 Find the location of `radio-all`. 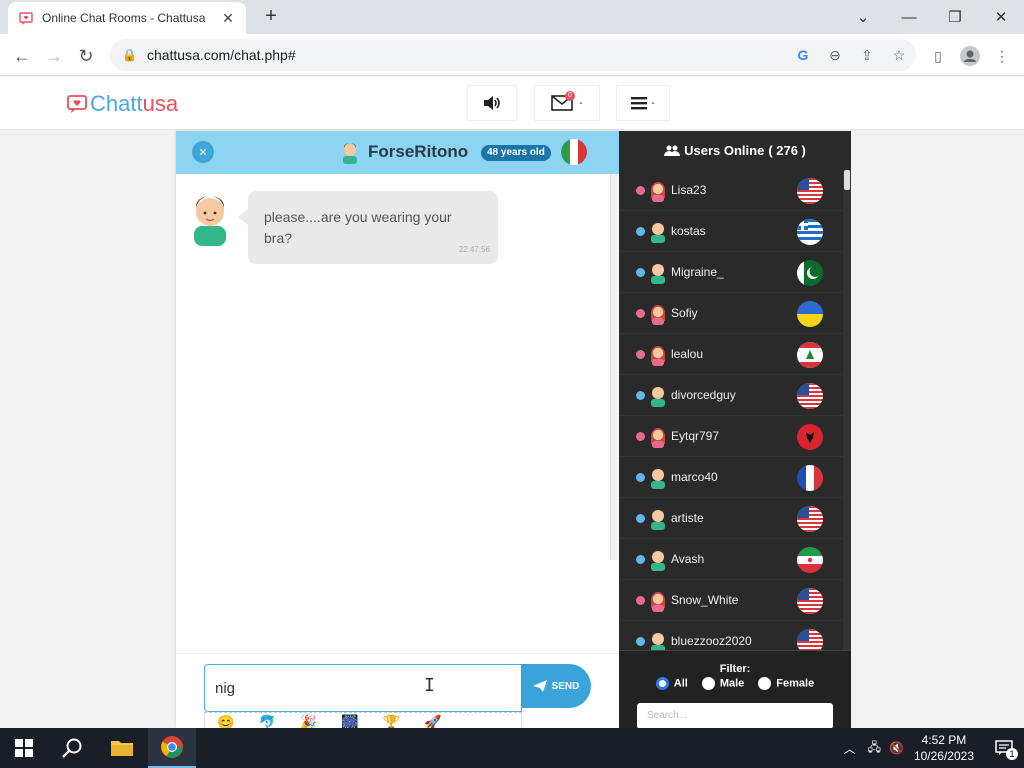

radio-all is located at coordinates (662, 683).